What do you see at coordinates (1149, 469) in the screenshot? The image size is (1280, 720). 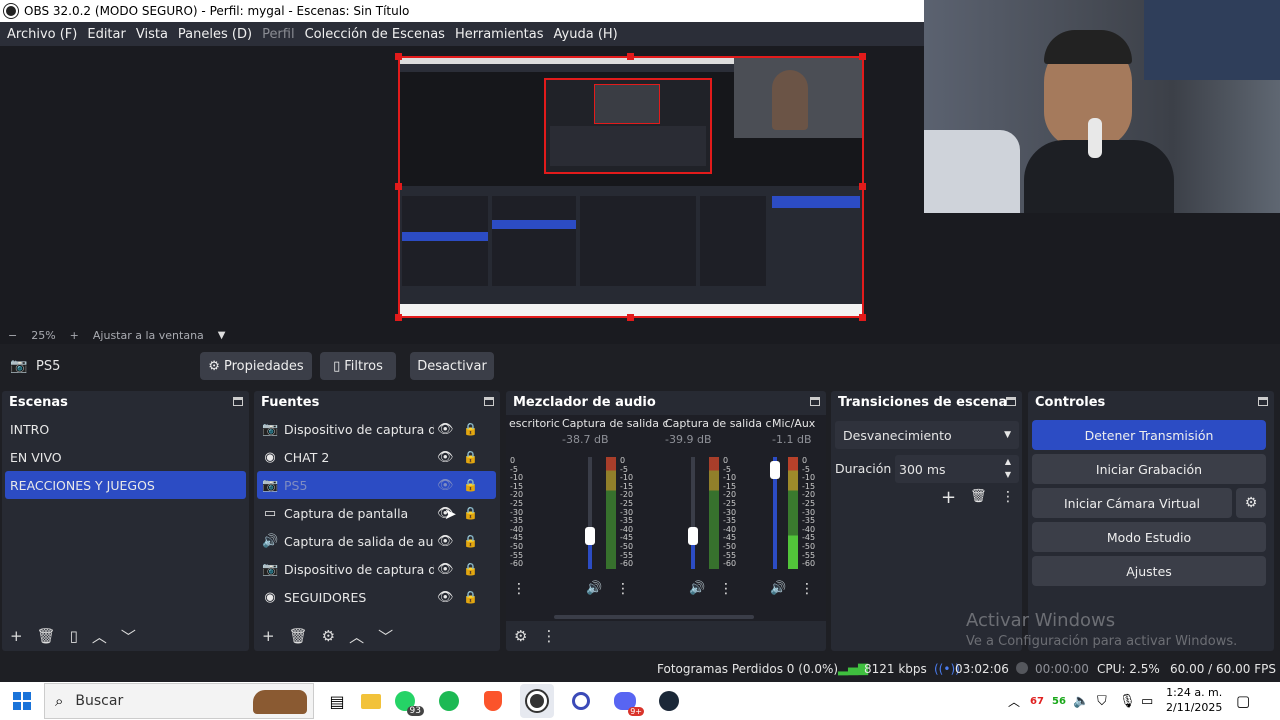 I see `start-recording-button: Iniciar Grabación` at bounding box center [1149, 469].